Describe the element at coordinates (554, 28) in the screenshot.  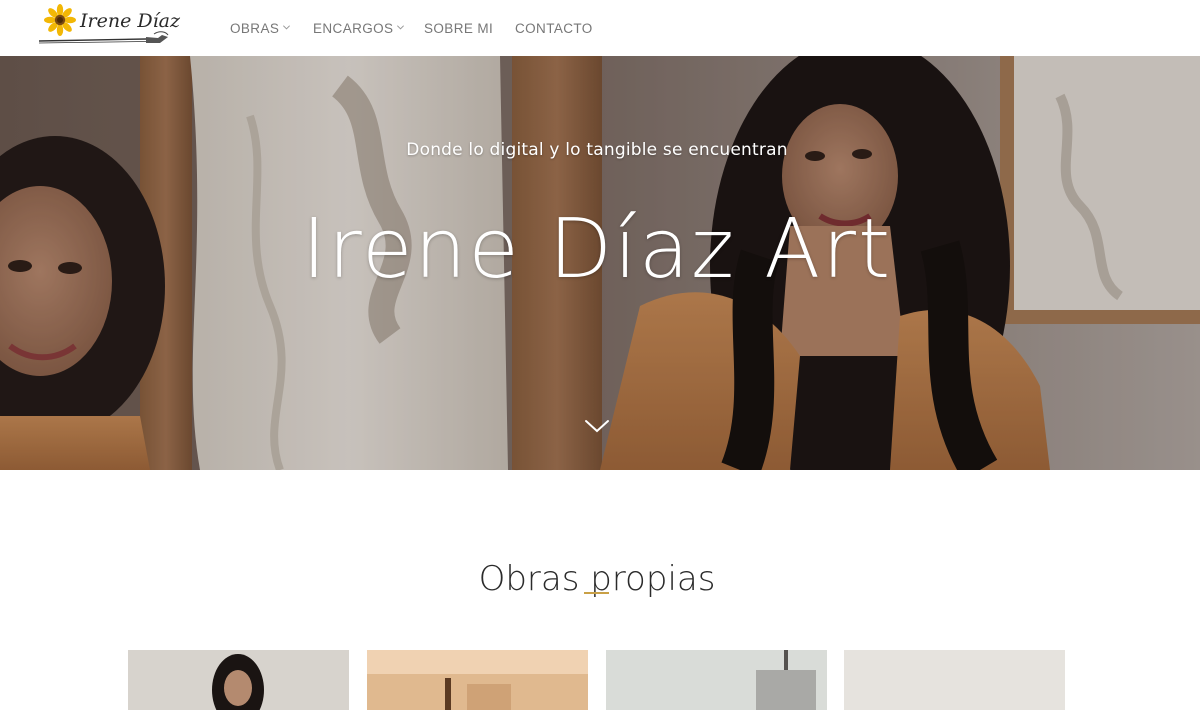
I see `nav-item-label: CONTACTO` at that location.